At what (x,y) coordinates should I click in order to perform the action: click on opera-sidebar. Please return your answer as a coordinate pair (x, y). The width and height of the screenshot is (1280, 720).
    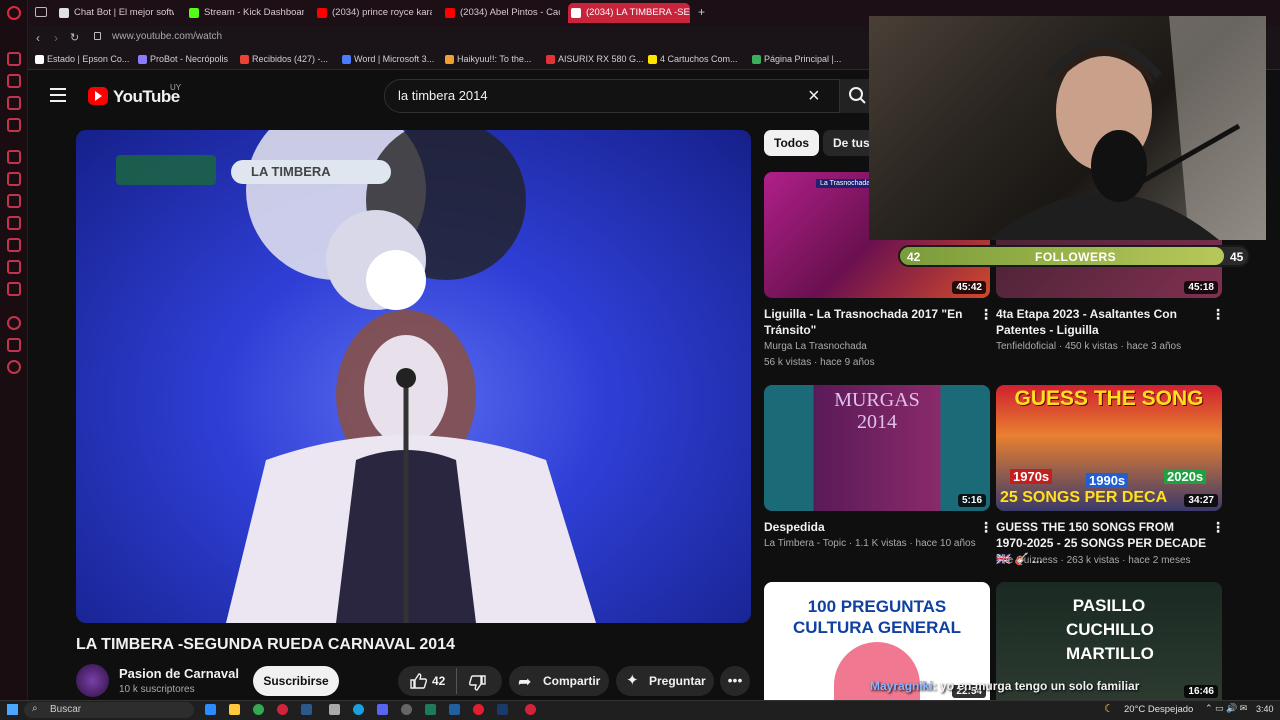
    Looking at the image, I should click on (14, 350).